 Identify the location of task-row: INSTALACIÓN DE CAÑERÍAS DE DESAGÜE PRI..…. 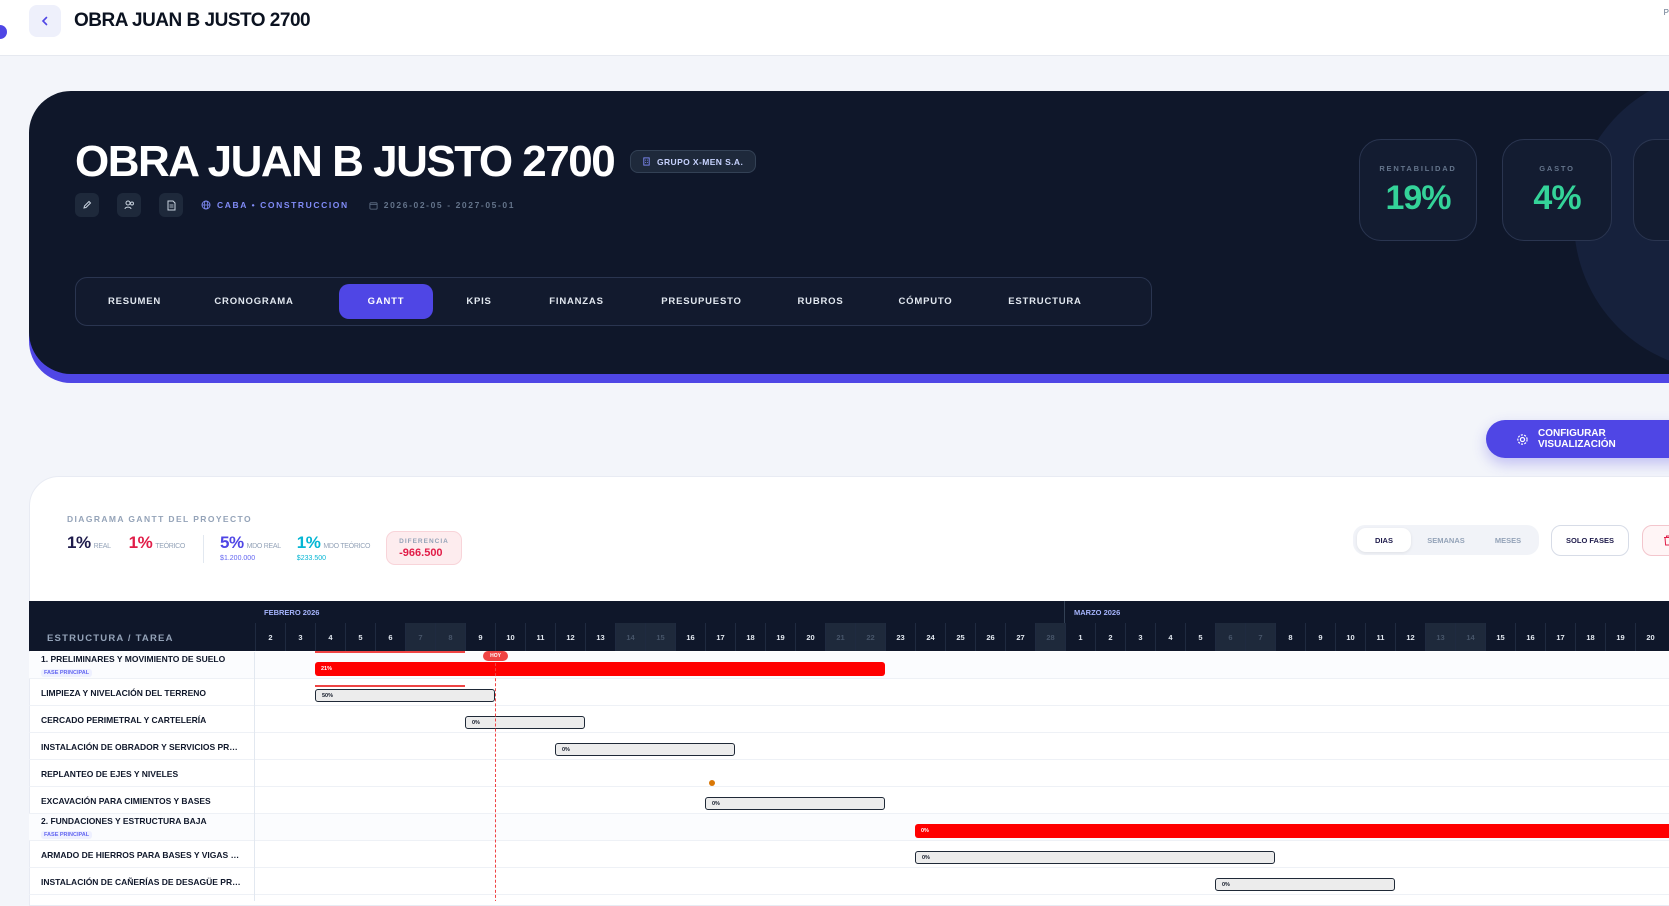
(849, 881).